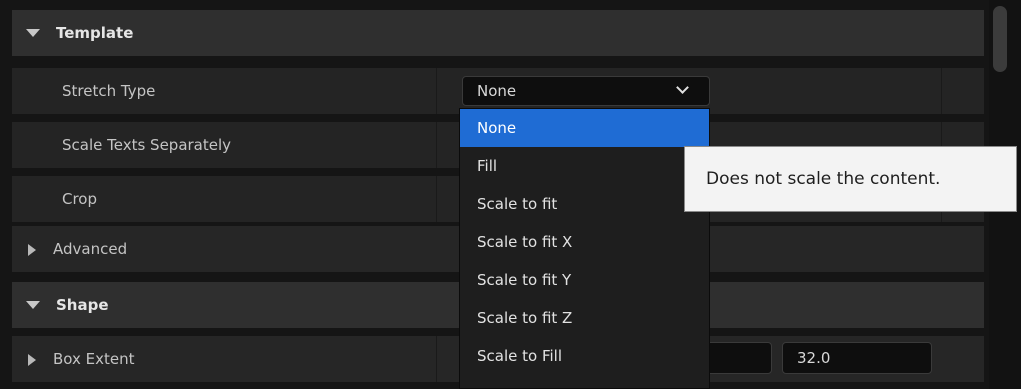 The image size is (1021, 389). I want to click on stretch-type-combobox: None, so click(586, 91).